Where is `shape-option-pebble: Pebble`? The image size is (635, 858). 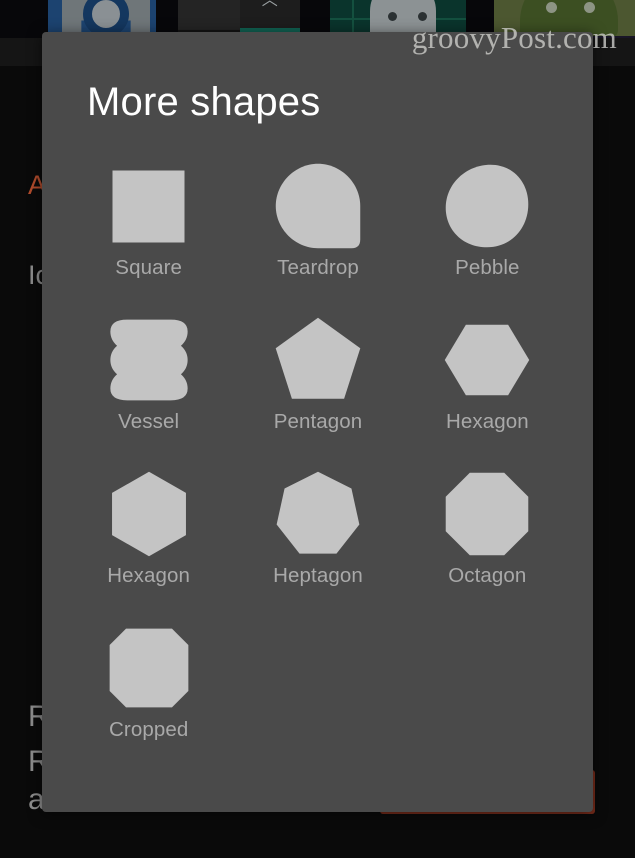 shape-option-pebble: Pebble is located at coordinates (487, 226).